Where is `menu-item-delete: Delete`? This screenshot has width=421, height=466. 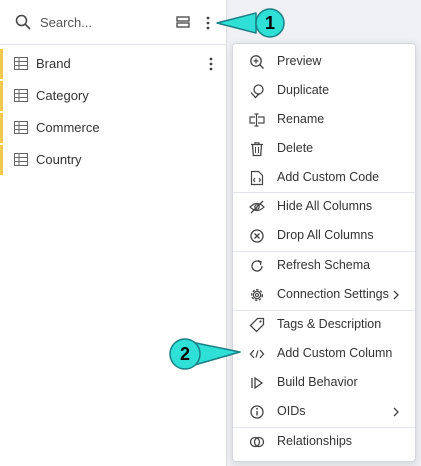 menu-item-delete: Delete is located at coordinates (324, 149).